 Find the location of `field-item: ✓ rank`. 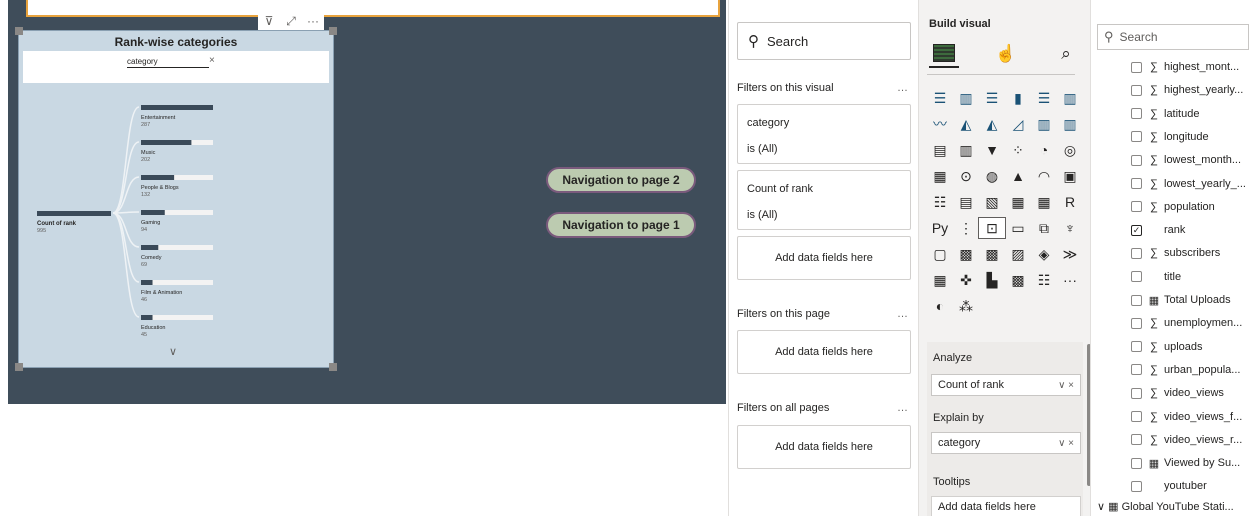

field-item: ✓ rank is located at coordinates (1191, 230).